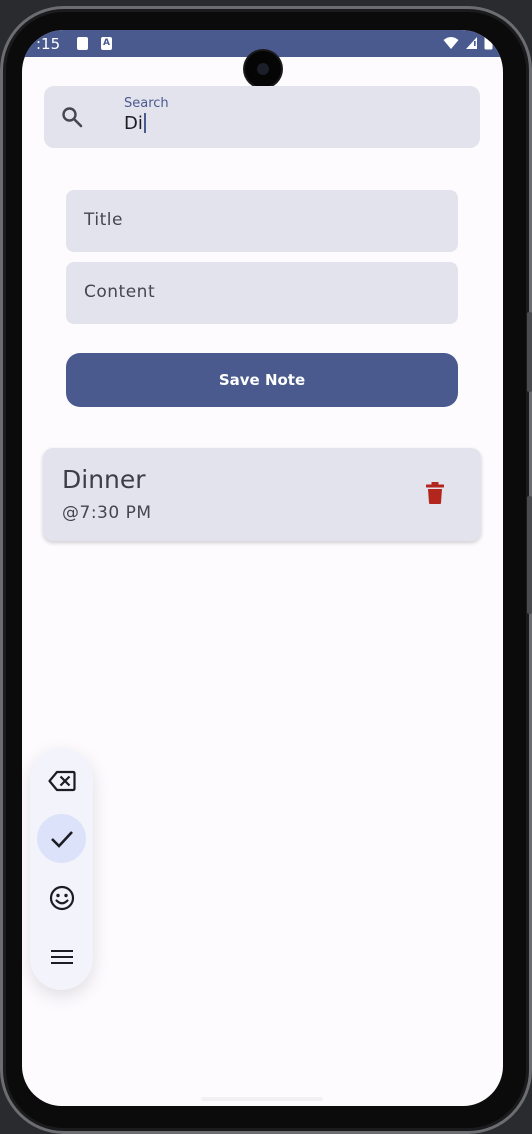 The width and height of the screenshot is (532, 1134). I want to click on emoji-button, so click(61, 897).